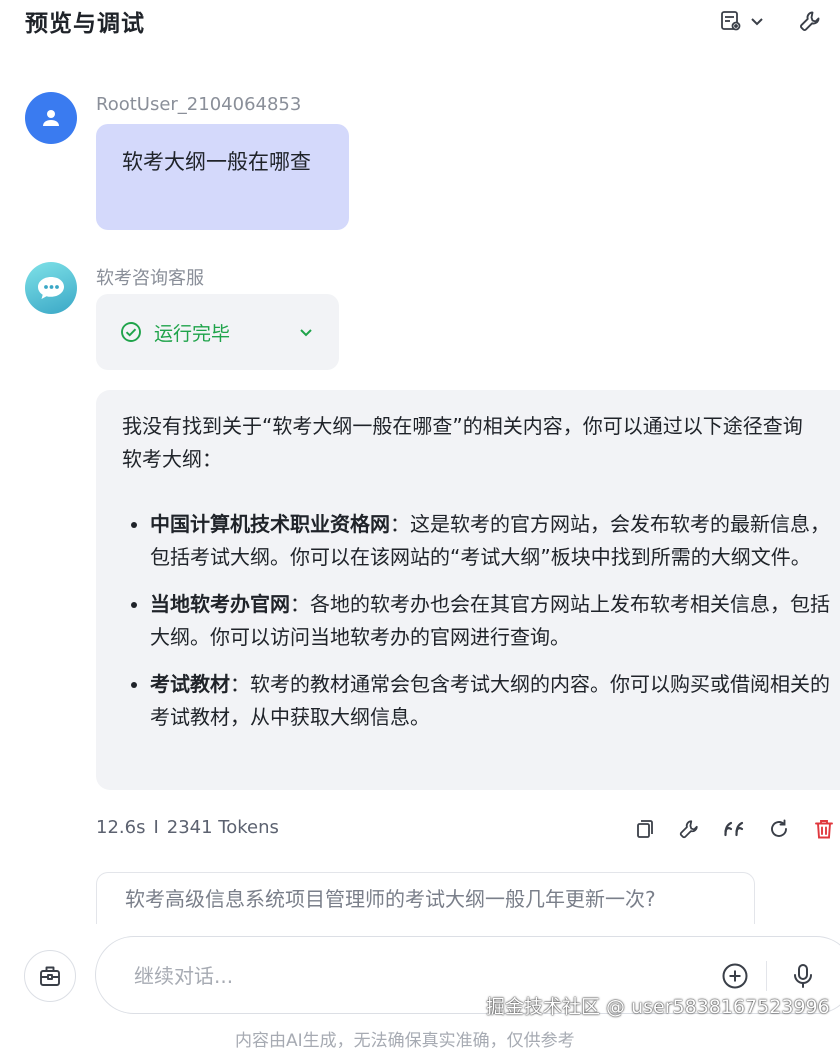  What do you see at coordinates (425, 898) in the screenshot?
I see `suggested-question: 软考高级信息系统项目管理师的考试大纲一般几年更新一次?` at bounding box center [425, 898].